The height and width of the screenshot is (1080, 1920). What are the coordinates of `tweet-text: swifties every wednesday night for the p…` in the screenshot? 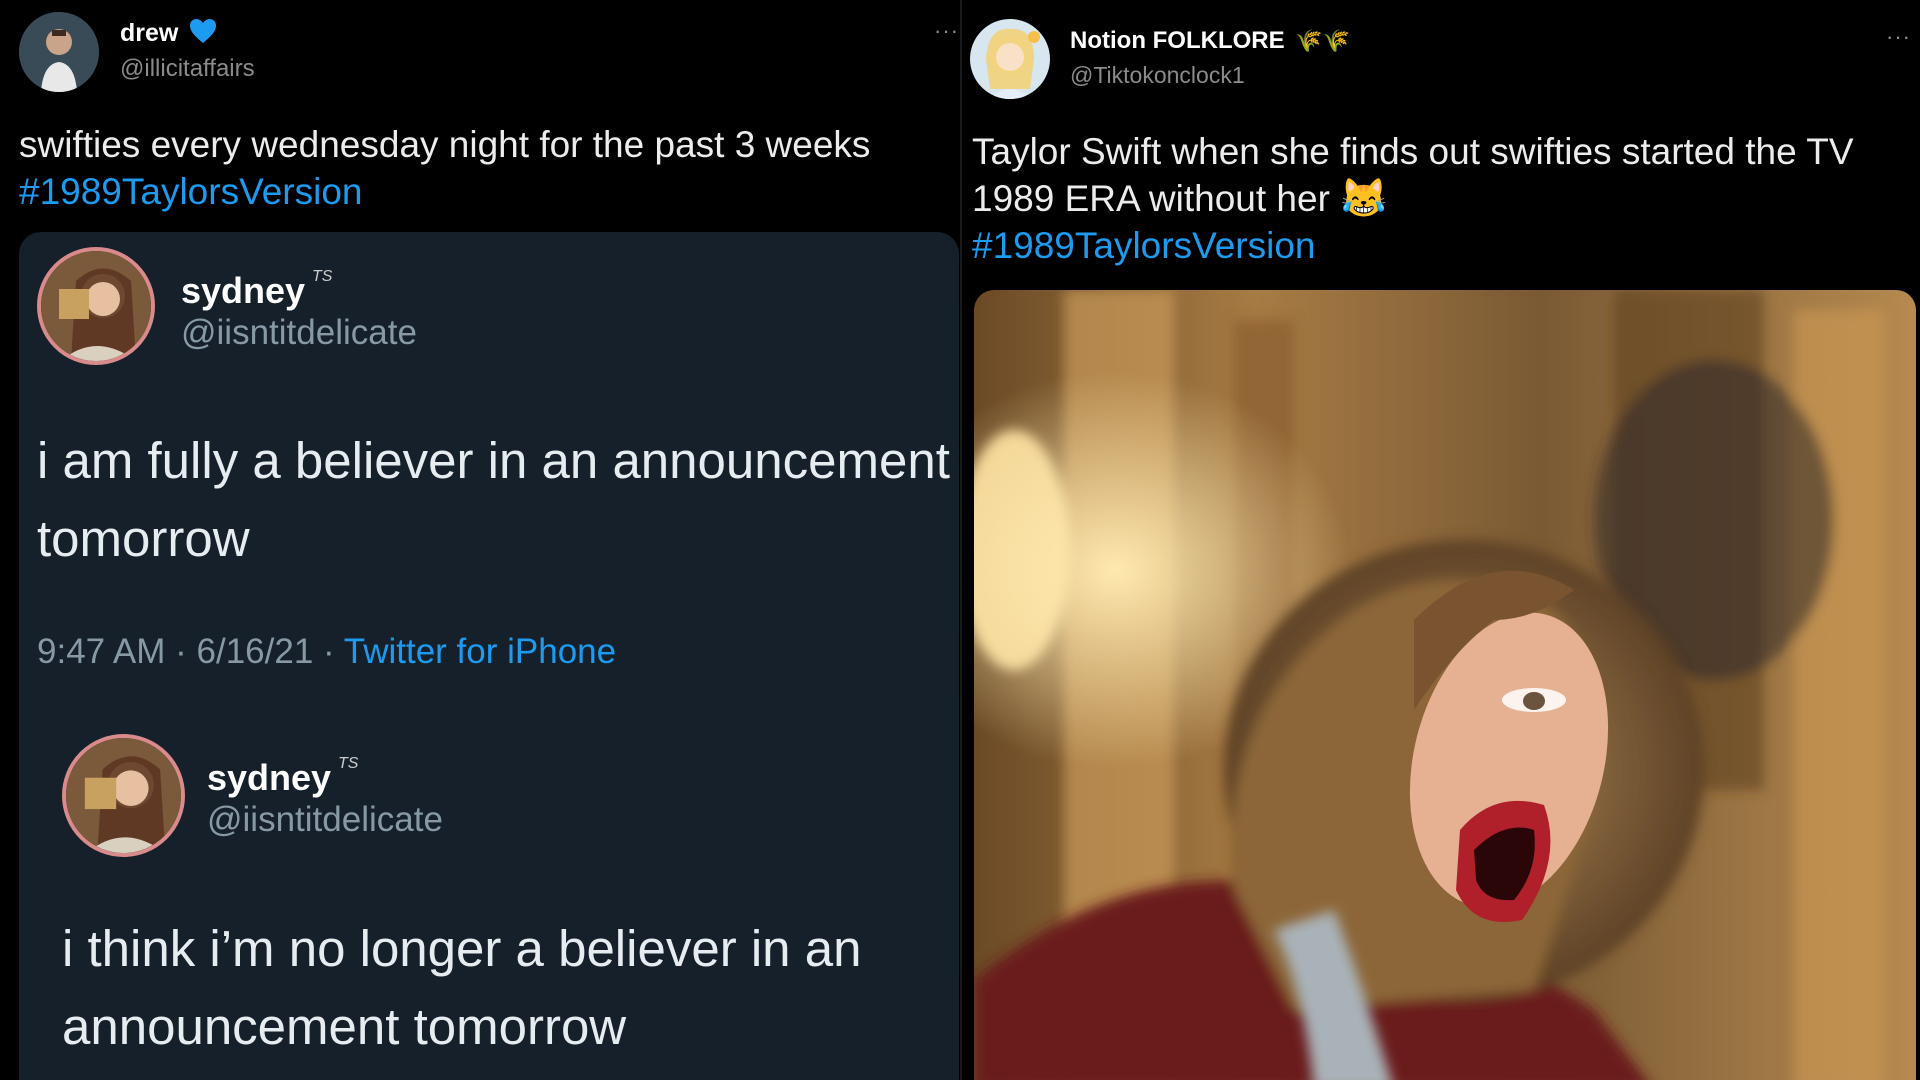 It's located at (445, 144).